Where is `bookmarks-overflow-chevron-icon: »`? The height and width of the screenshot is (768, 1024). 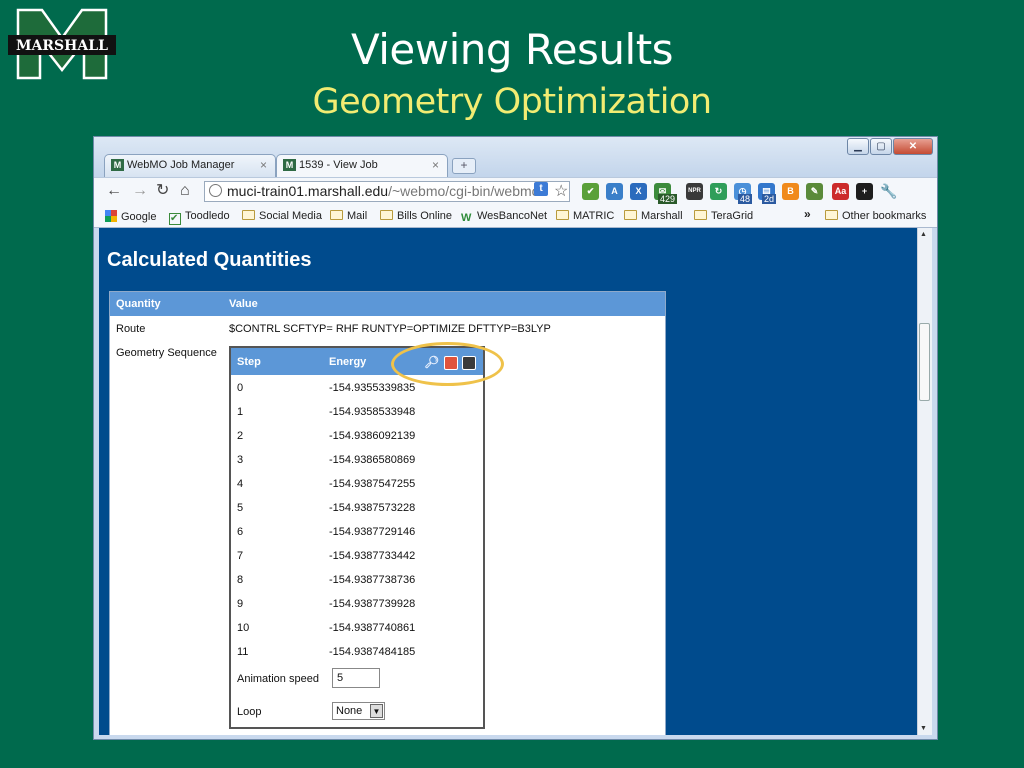
bookmarks-overflow-chevron-icon: » is located at coordinates (807, 214).